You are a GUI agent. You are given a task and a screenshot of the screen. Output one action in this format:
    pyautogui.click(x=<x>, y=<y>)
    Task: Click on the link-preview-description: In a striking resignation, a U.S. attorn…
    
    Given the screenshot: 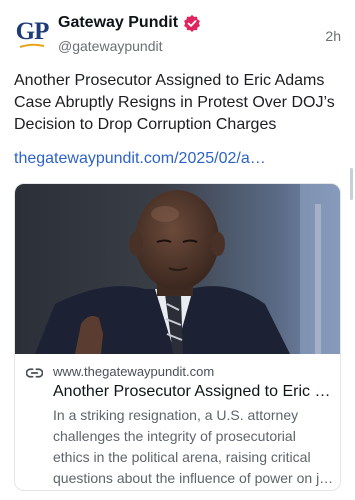 What is the action you would take?
    pyautogui.click(x=193, y=446)
    